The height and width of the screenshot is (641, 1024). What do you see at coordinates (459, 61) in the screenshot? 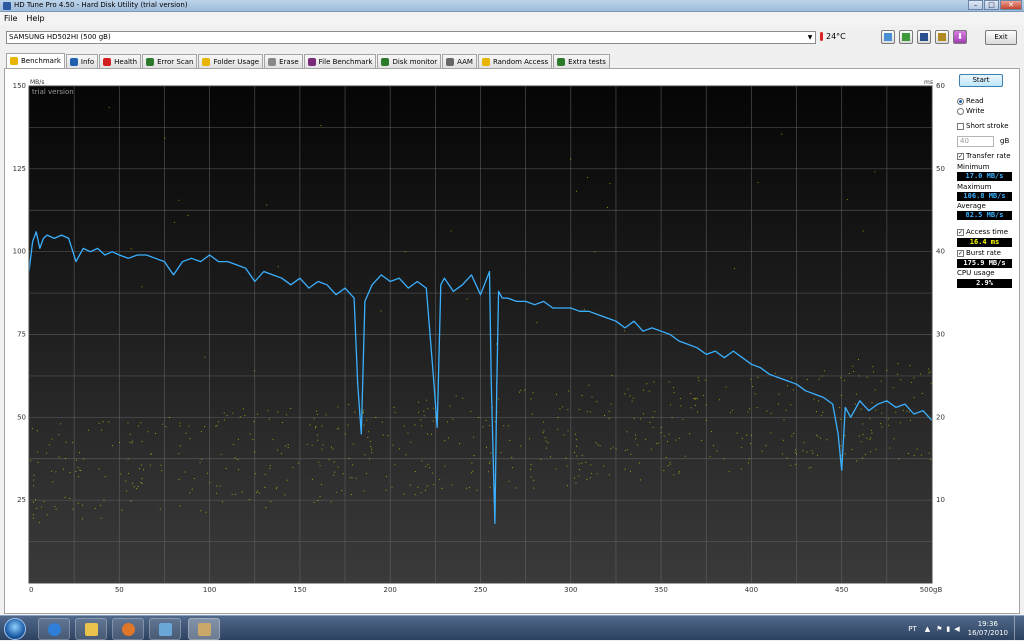
I see `tab-aam: AAM` at bounding box center [459, 61].